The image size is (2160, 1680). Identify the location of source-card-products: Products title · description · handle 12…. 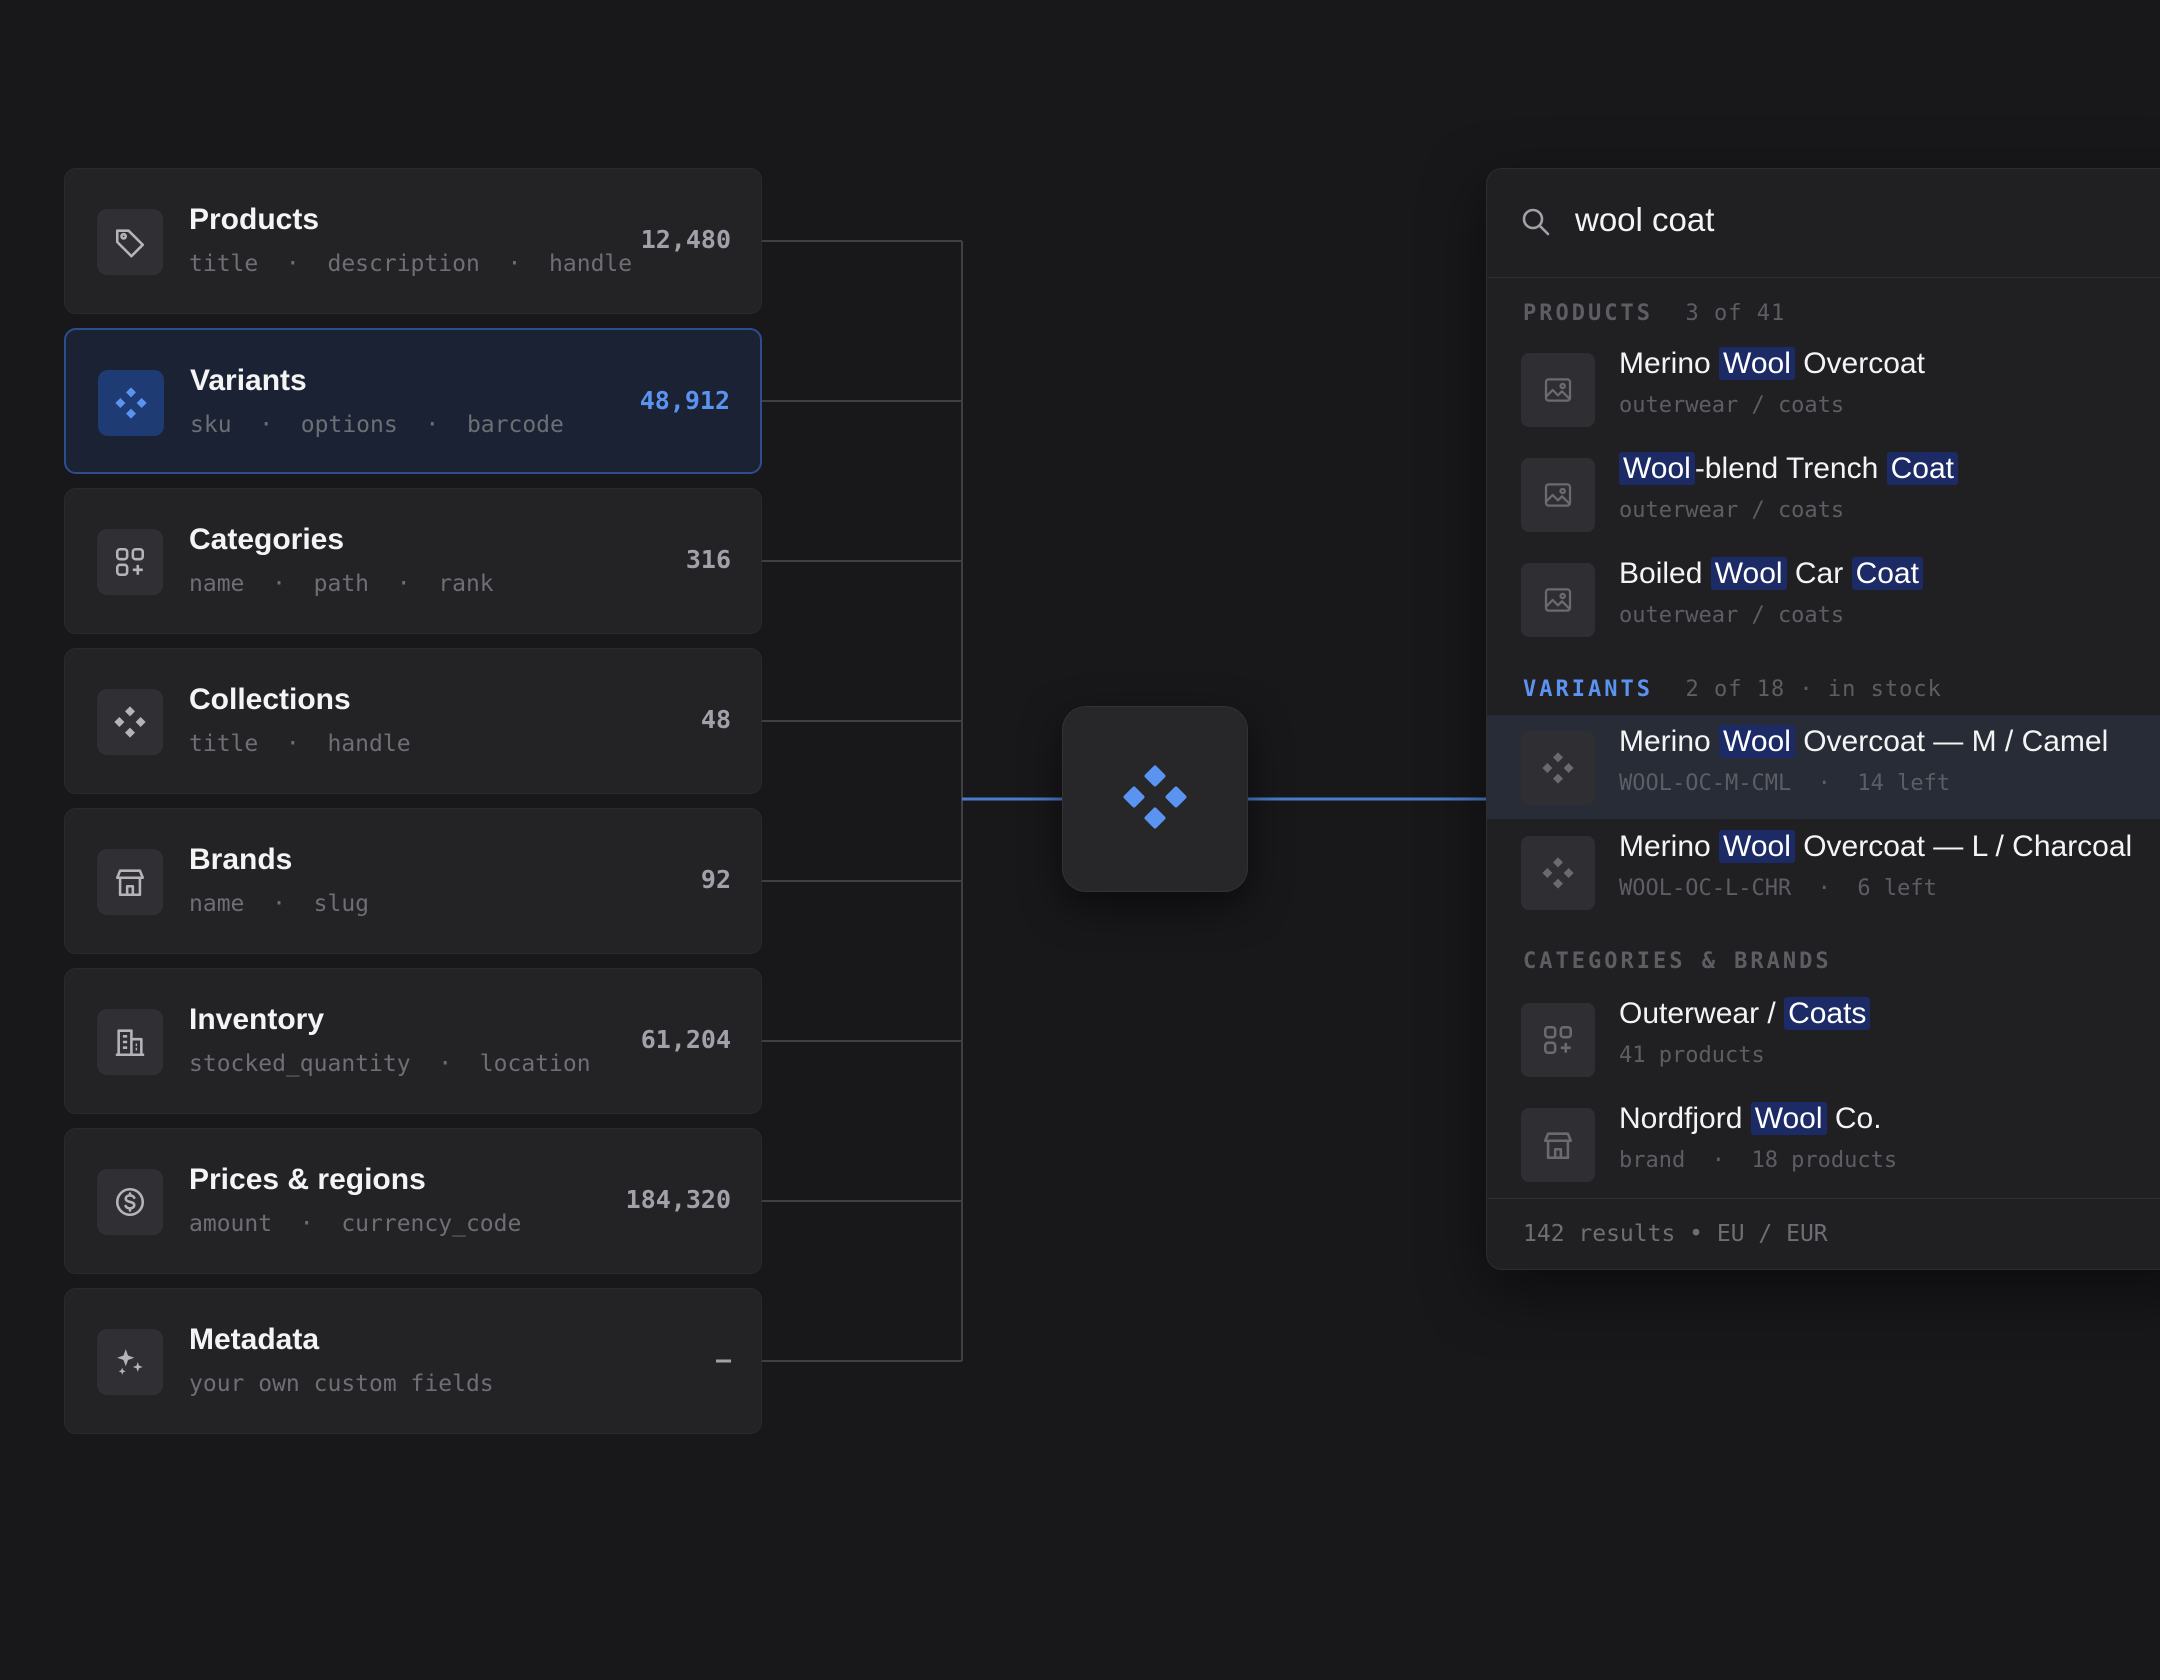
(413, 241).